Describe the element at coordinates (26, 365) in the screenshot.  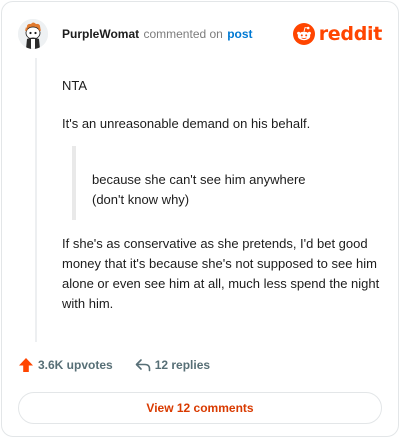
I see `upvote-arrow-icon` at that location.